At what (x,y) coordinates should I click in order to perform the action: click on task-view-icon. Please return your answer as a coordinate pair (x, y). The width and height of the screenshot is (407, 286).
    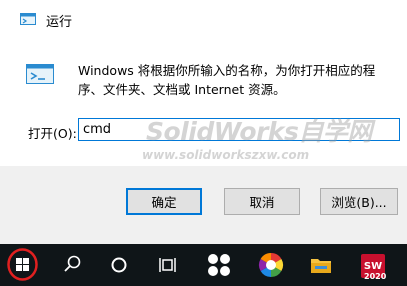
    Looking at the image, I should click on (167, 265).